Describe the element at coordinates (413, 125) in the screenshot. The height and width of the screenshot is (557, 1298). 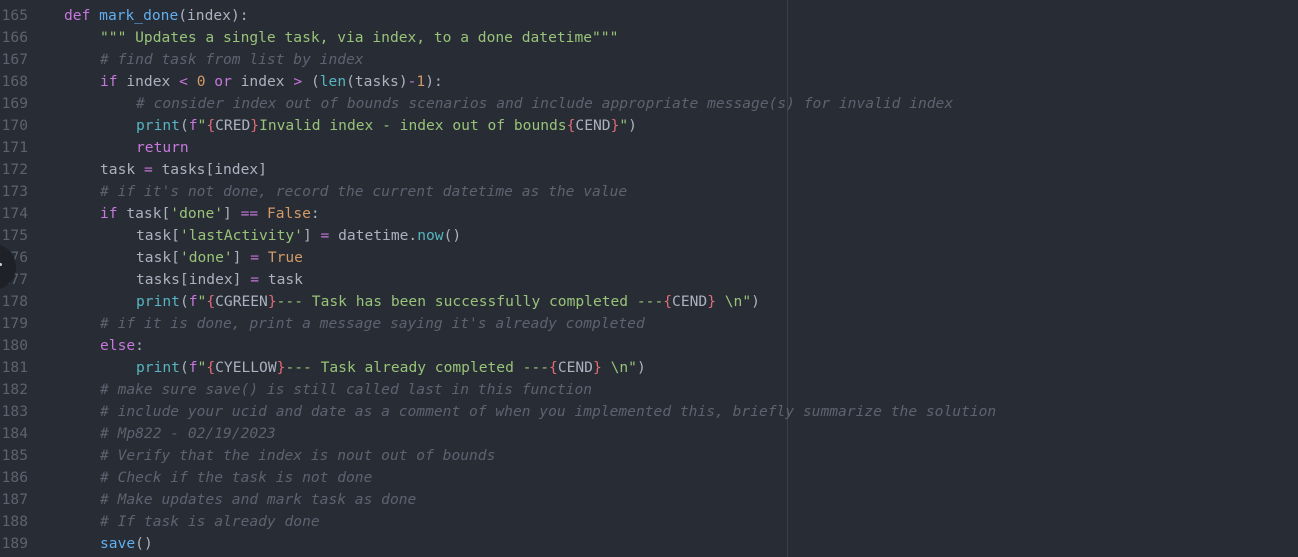
I see `code-token: Invalid index - index out of bounds` at that location.